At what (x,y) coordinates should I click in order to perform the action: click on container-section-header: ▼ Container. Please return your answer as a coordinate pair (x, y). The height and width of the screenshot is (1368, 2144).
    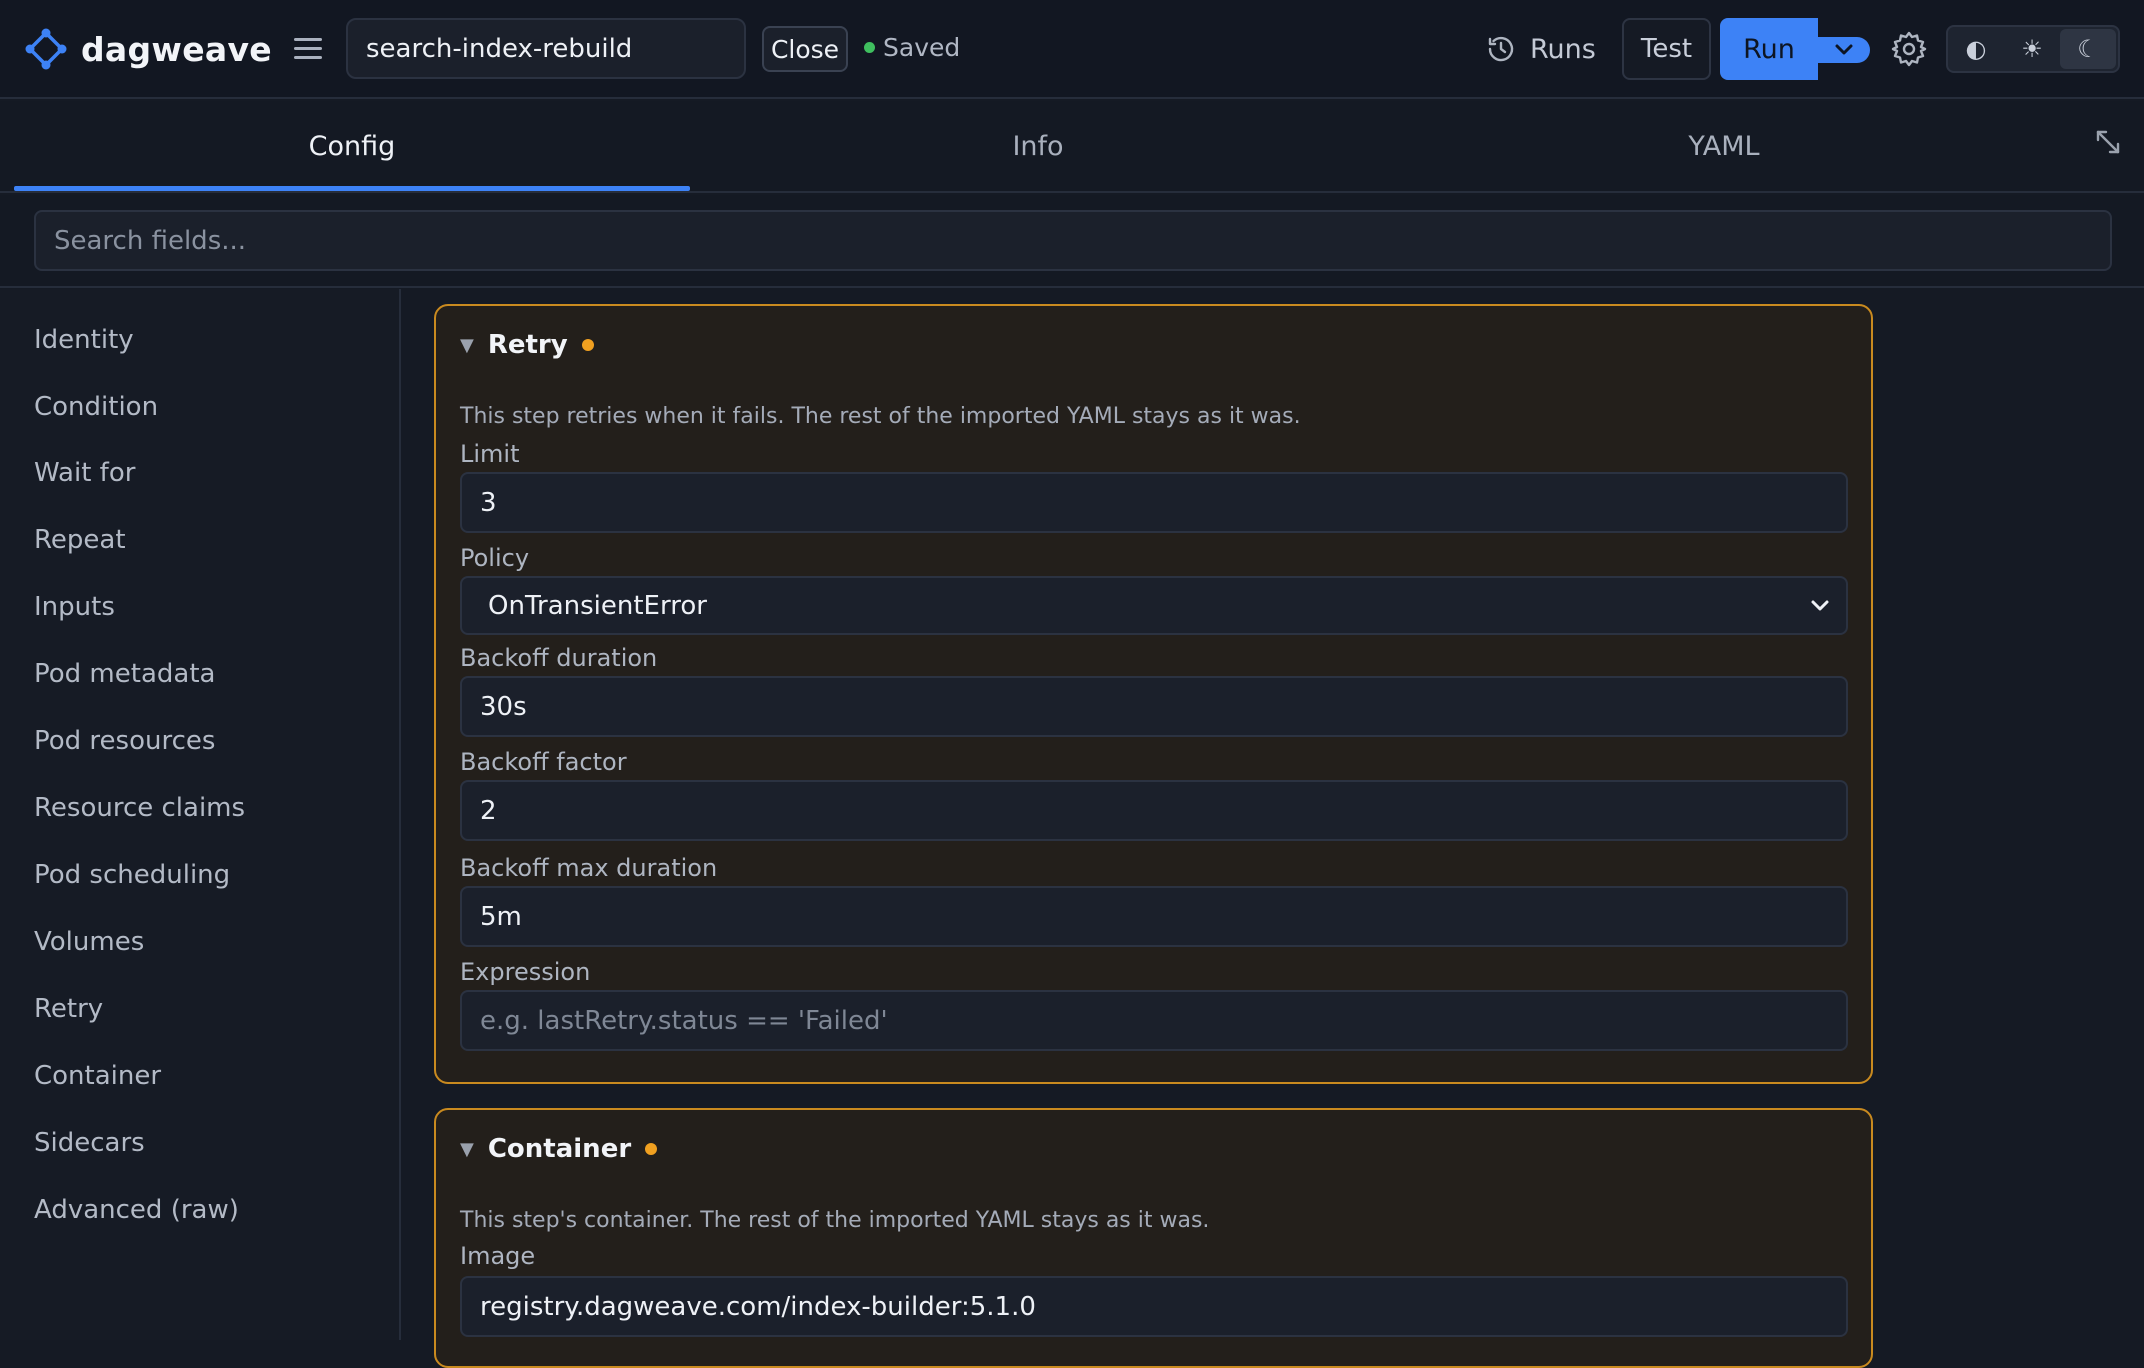
    Looking at the image, I should click on (559, 1149).